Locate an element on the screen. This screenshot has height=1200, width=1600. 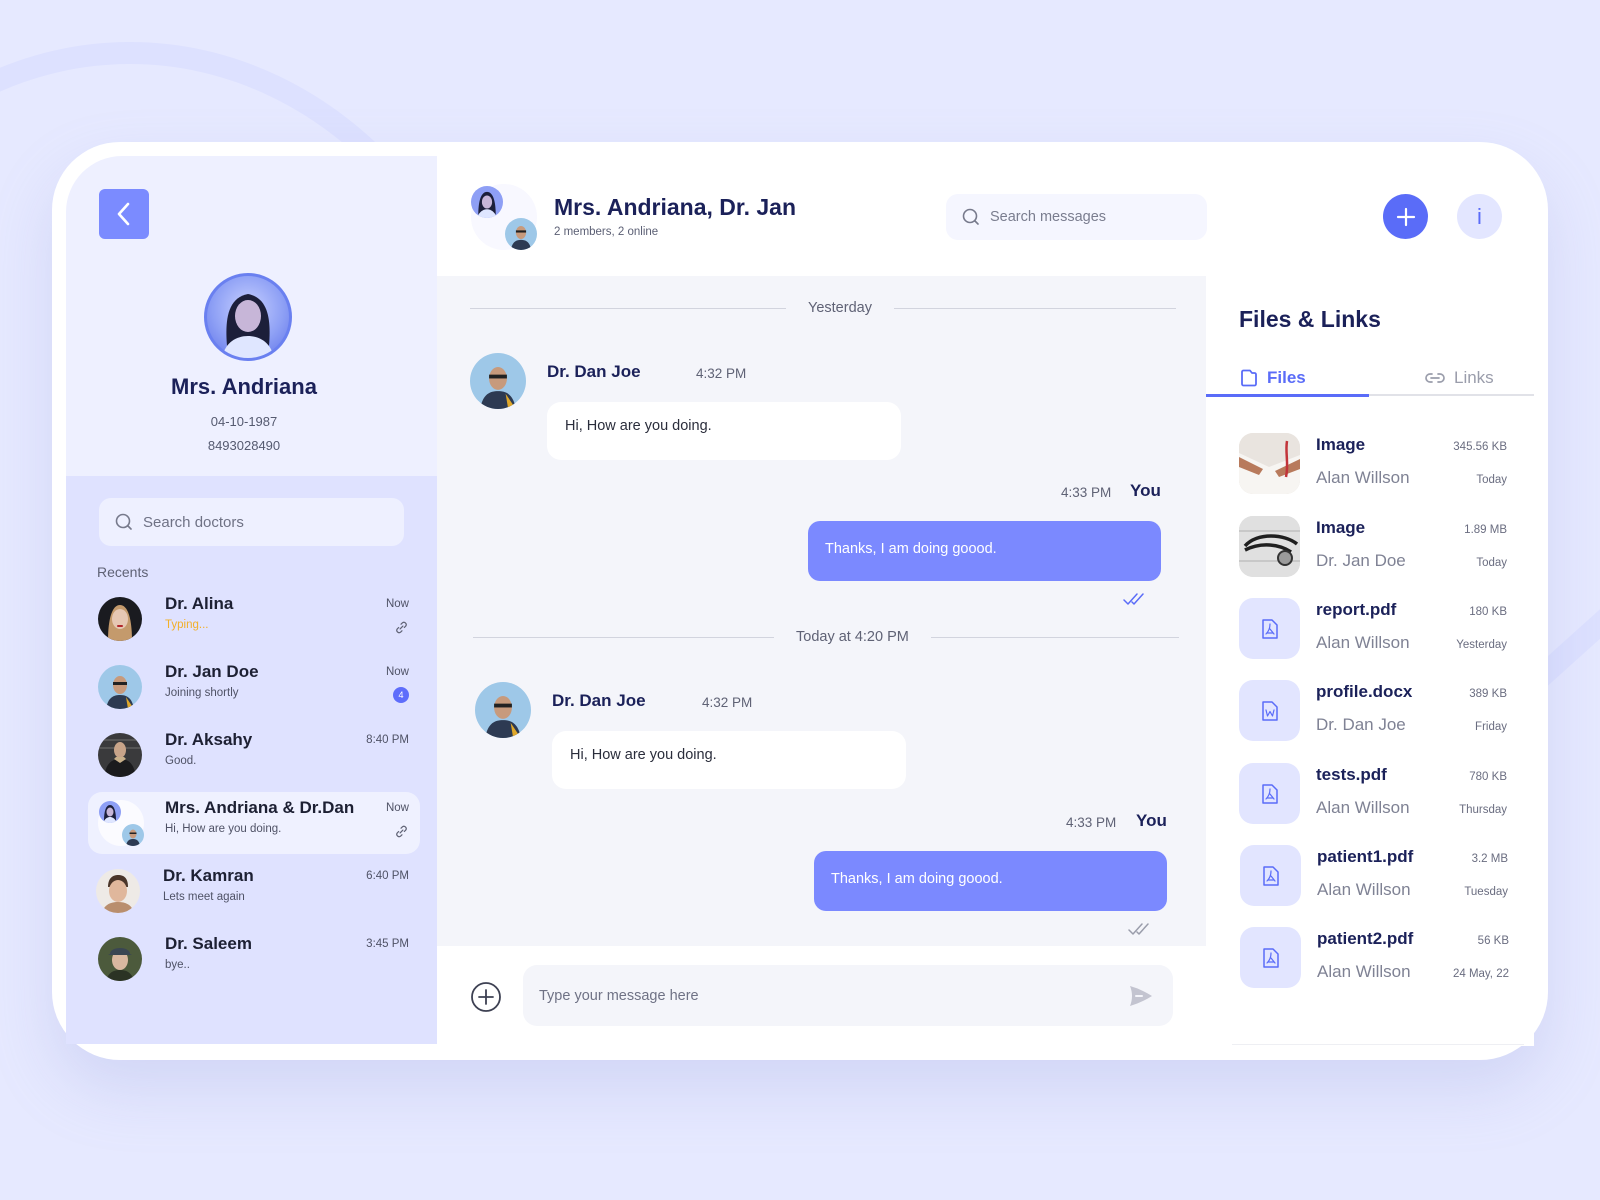
contact-name: Dr. Kamran is located at coordinates (208, 875).